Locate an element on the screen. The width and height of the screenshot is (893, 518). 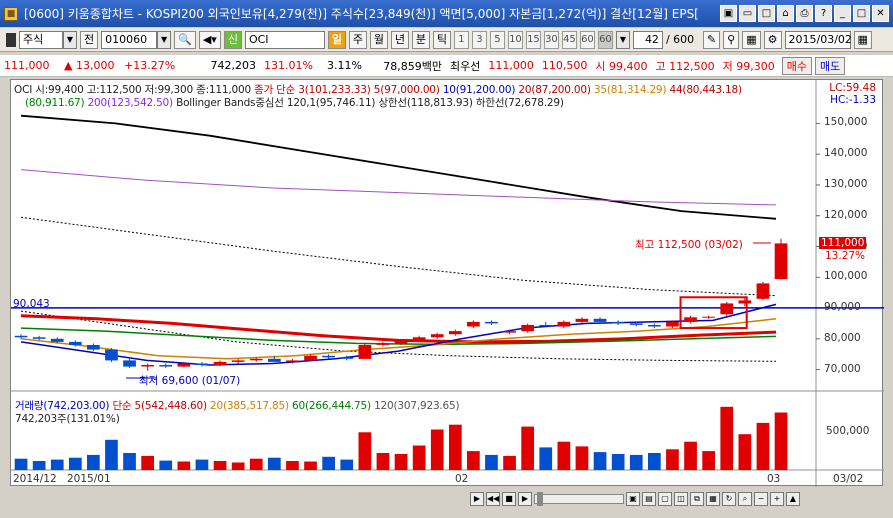
save-icon: ⌂ is located at coordinates (785, 13).